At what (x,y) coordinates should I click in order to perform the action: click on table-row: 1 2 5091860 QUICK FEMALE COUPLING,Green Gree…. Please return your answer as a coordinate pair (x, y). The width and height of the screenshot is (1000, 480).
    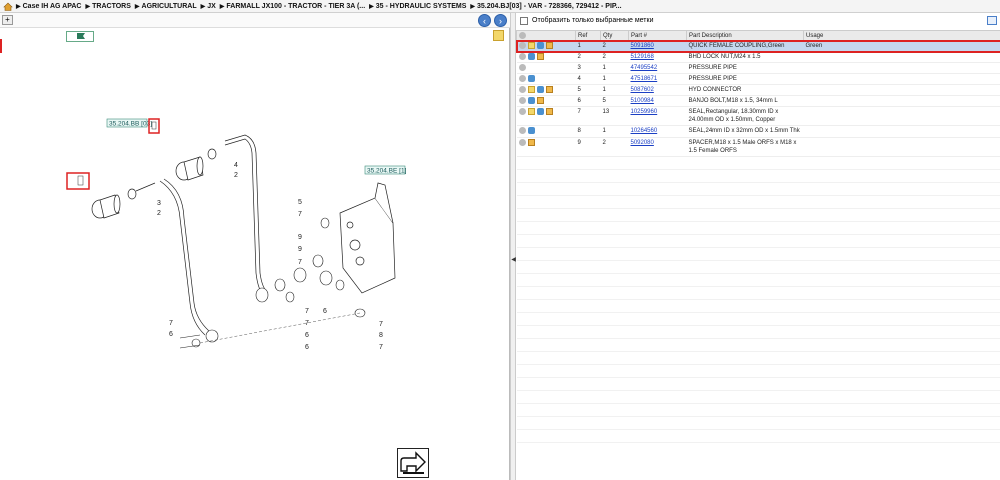
    Looking at the image, I should click on (757, 46).